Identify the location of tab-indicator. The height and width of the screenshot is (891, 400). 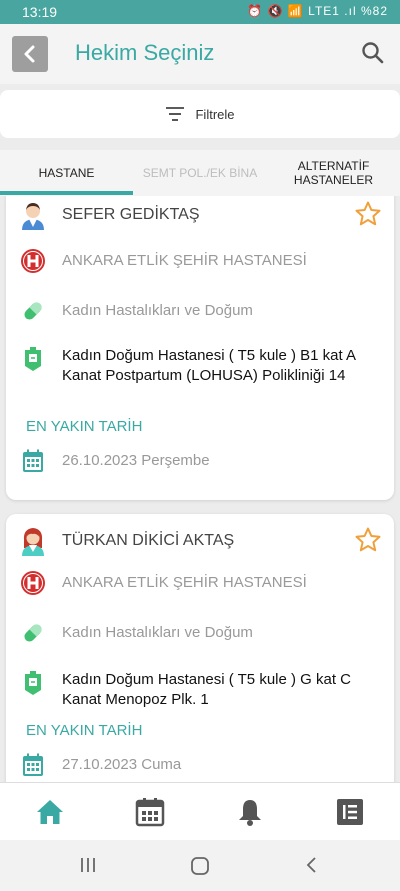
(66, 193).